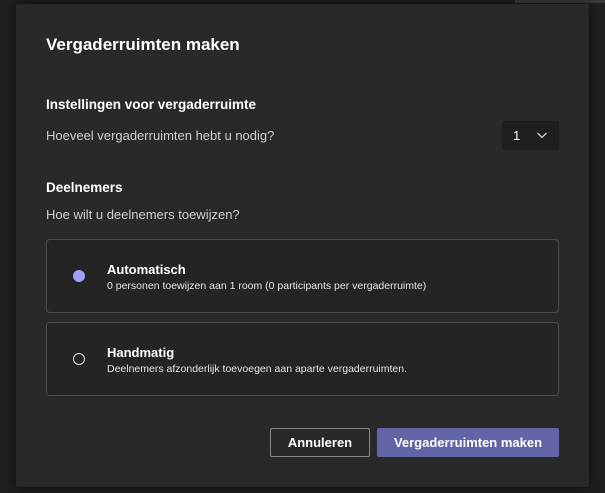 The image size is (605, 493). I want to click on cancel-button: Annuleren, so click(320, 442).